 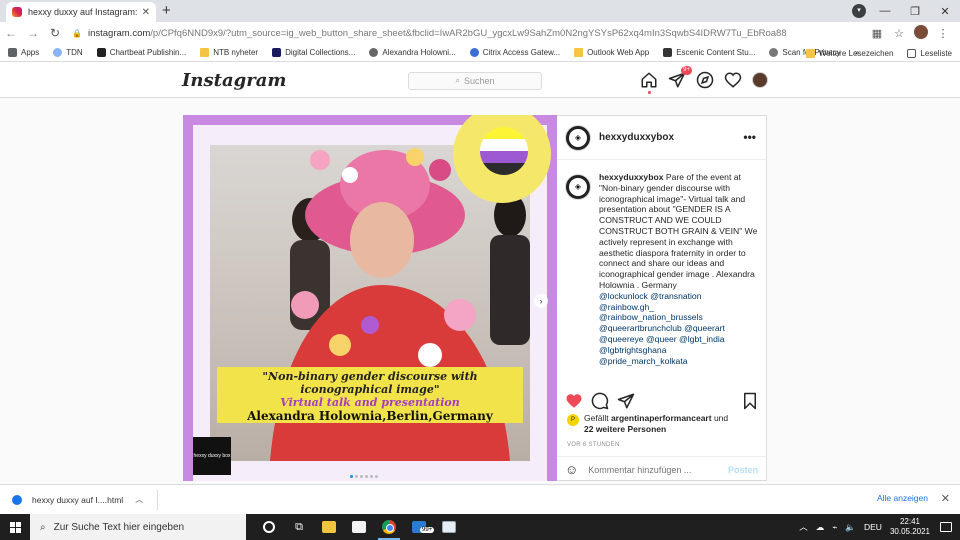 What do you see at coordinates (365, 476) in the screenshot?
I see `carousel-dots` at bounding box center [365, 476].